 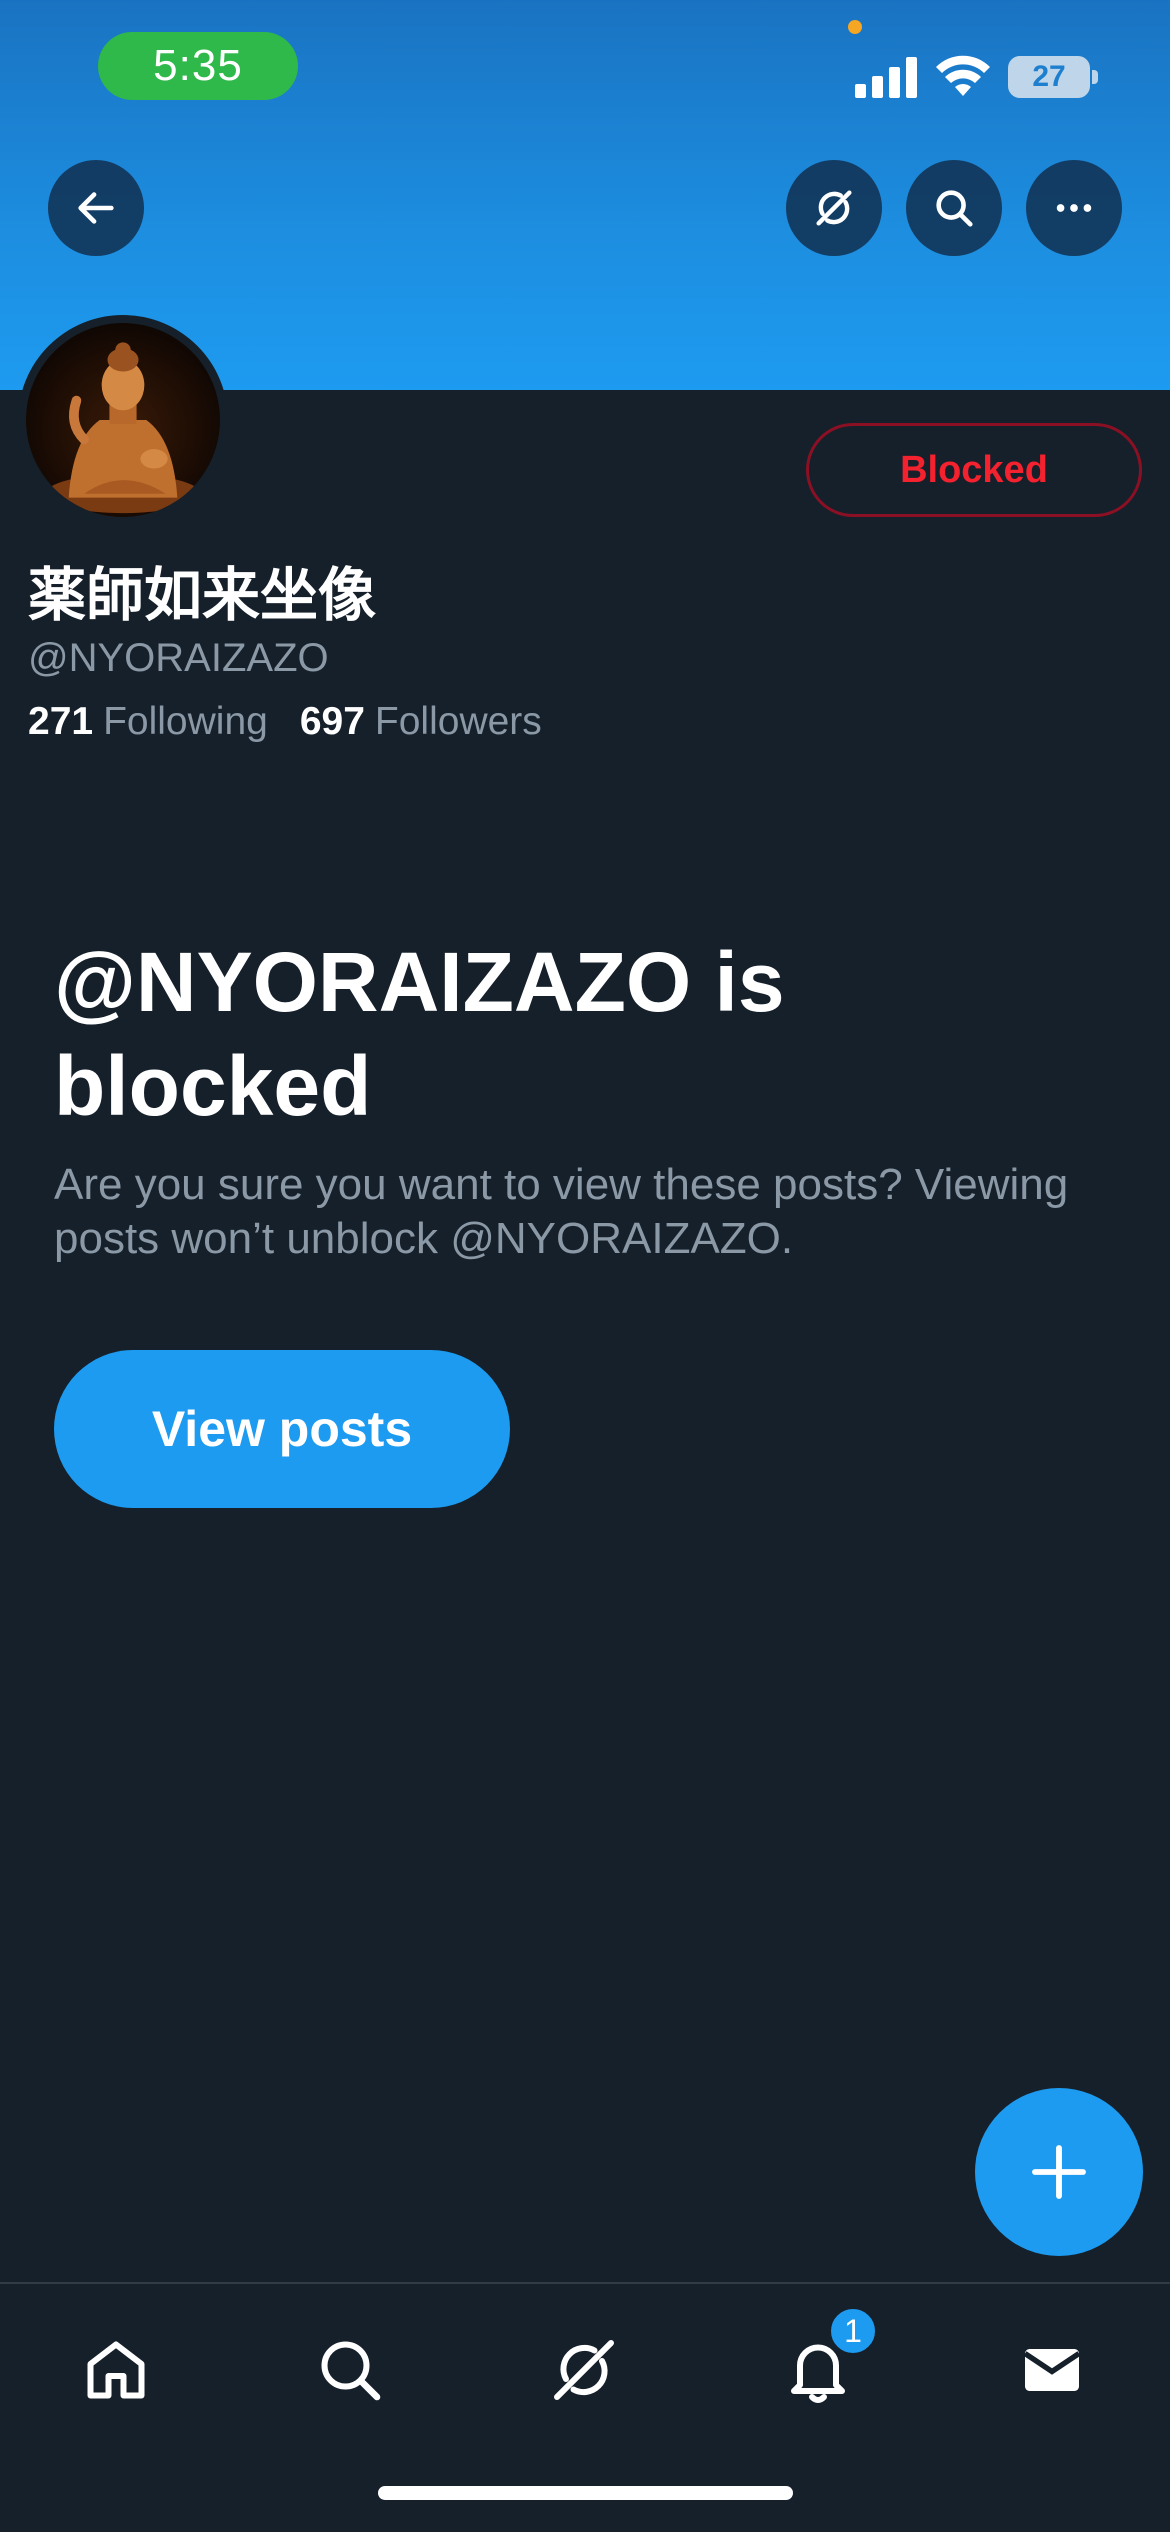 What do you see at coordinates (963, 75) in the screenshot?
I see `wifi-icon` at bounding box center [963, 75].